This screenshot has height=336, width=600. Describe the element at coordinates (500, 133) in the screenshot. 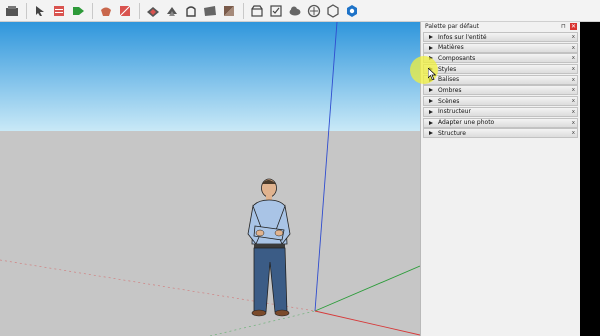

I see `panel-outliner: Structure x` at that location.